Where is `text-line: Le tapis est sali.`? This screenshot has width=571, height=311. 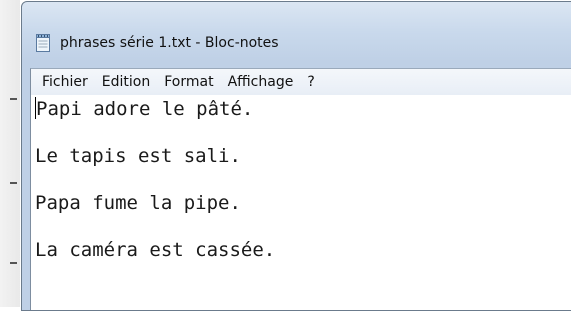
text-line: Le tapis est sali. is located at coordinates (303, 165).